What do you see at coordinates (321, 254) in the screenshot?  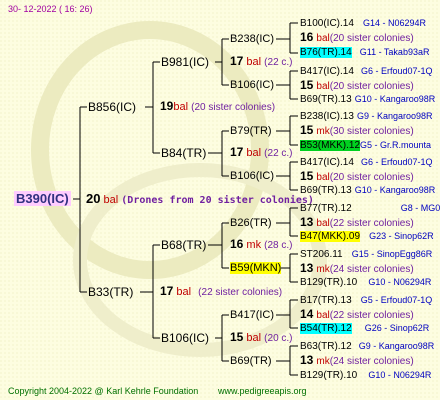 I see `gen4-id: ST206.11` at bounding box center [321, 254].